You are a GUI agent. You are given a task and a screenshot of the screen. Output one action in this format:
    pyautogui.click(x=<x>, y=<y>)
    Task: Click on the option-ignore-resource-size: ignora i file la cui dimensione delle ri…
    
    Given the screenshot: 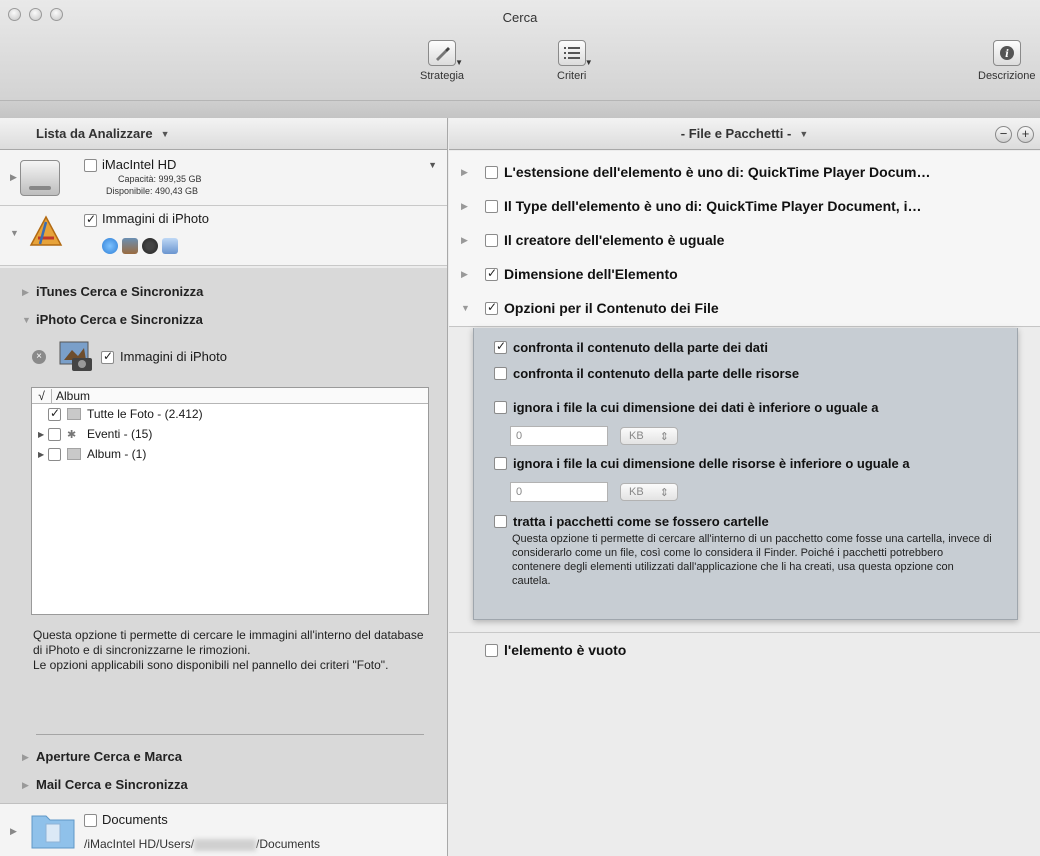 What is the action you would take?
    pyautogui.click(x=702, y=463)
    